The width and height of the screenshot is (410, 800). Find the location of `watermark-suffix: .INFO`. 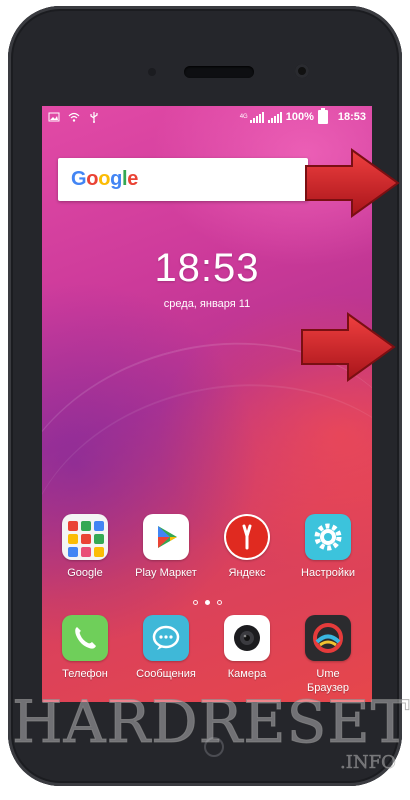

watermark-suffix: .INFO is located at coordinates (368, 763).